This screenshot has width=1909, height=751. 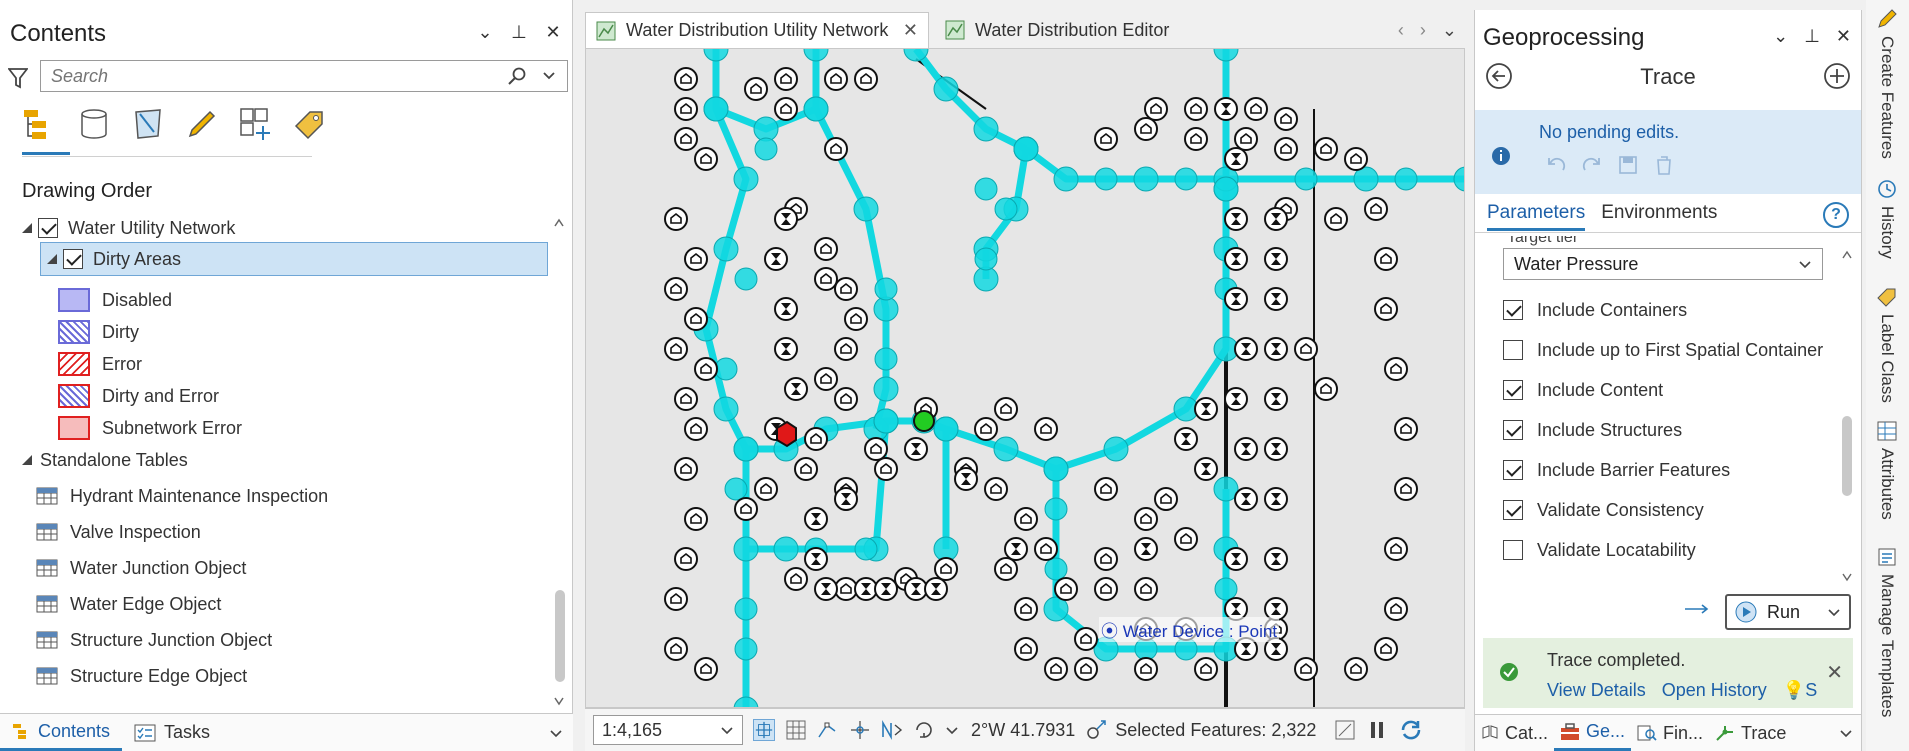 What do you see at coordinates (828, 730) in the screenshot?
I see `constraints-icon` at bounding box center [828, 730].